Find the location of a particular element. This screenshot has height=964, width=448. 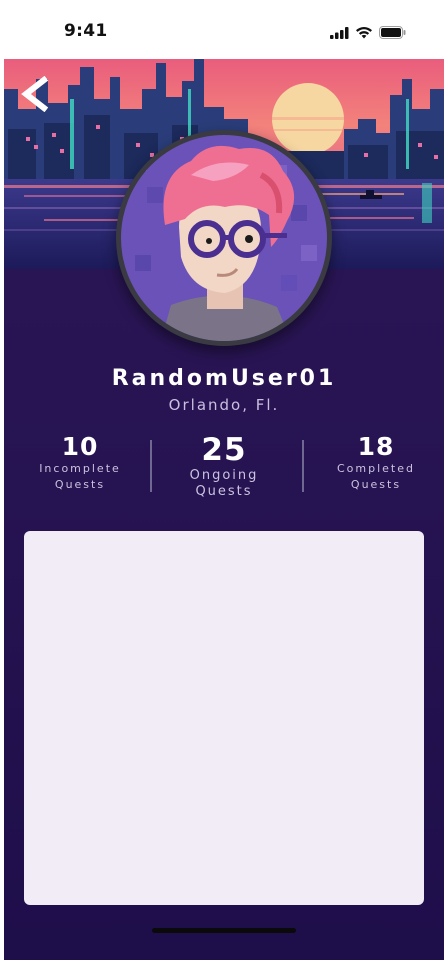

cellular-signal-icon is located at coordinates (339, 33).